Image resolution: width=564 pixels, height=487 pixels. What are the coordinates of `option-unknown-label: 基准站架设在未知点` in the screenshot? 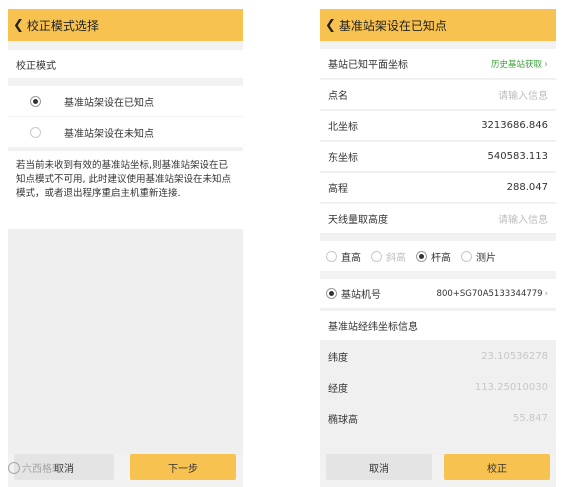 It's located at (109, 134).